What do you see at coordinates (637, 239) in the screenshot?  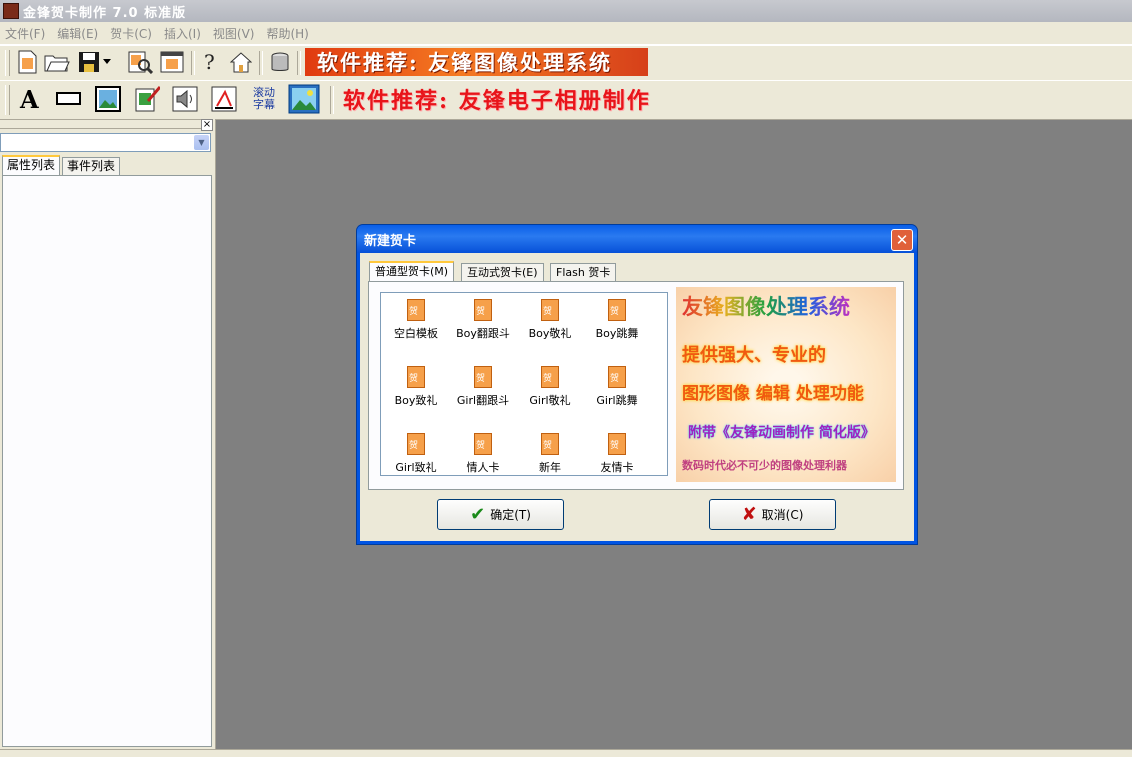 I see `dialog-title-bar: 新建贺卡 ✕` at bounding box center [637, 239].